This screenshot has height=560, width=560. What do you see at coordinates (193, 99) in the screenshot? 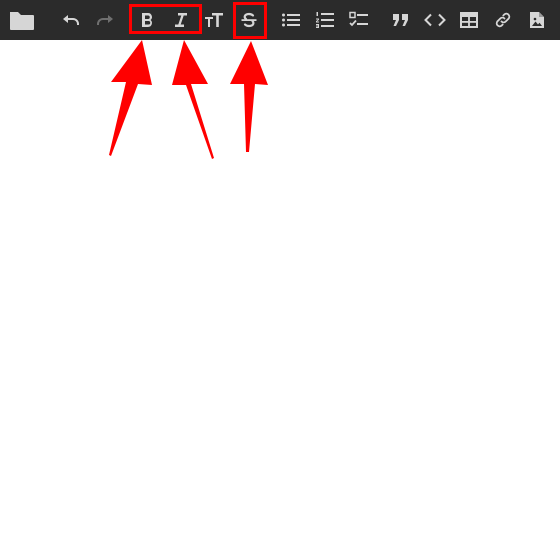
I see `arrow-to-italic` at bounding box center [193, 99].